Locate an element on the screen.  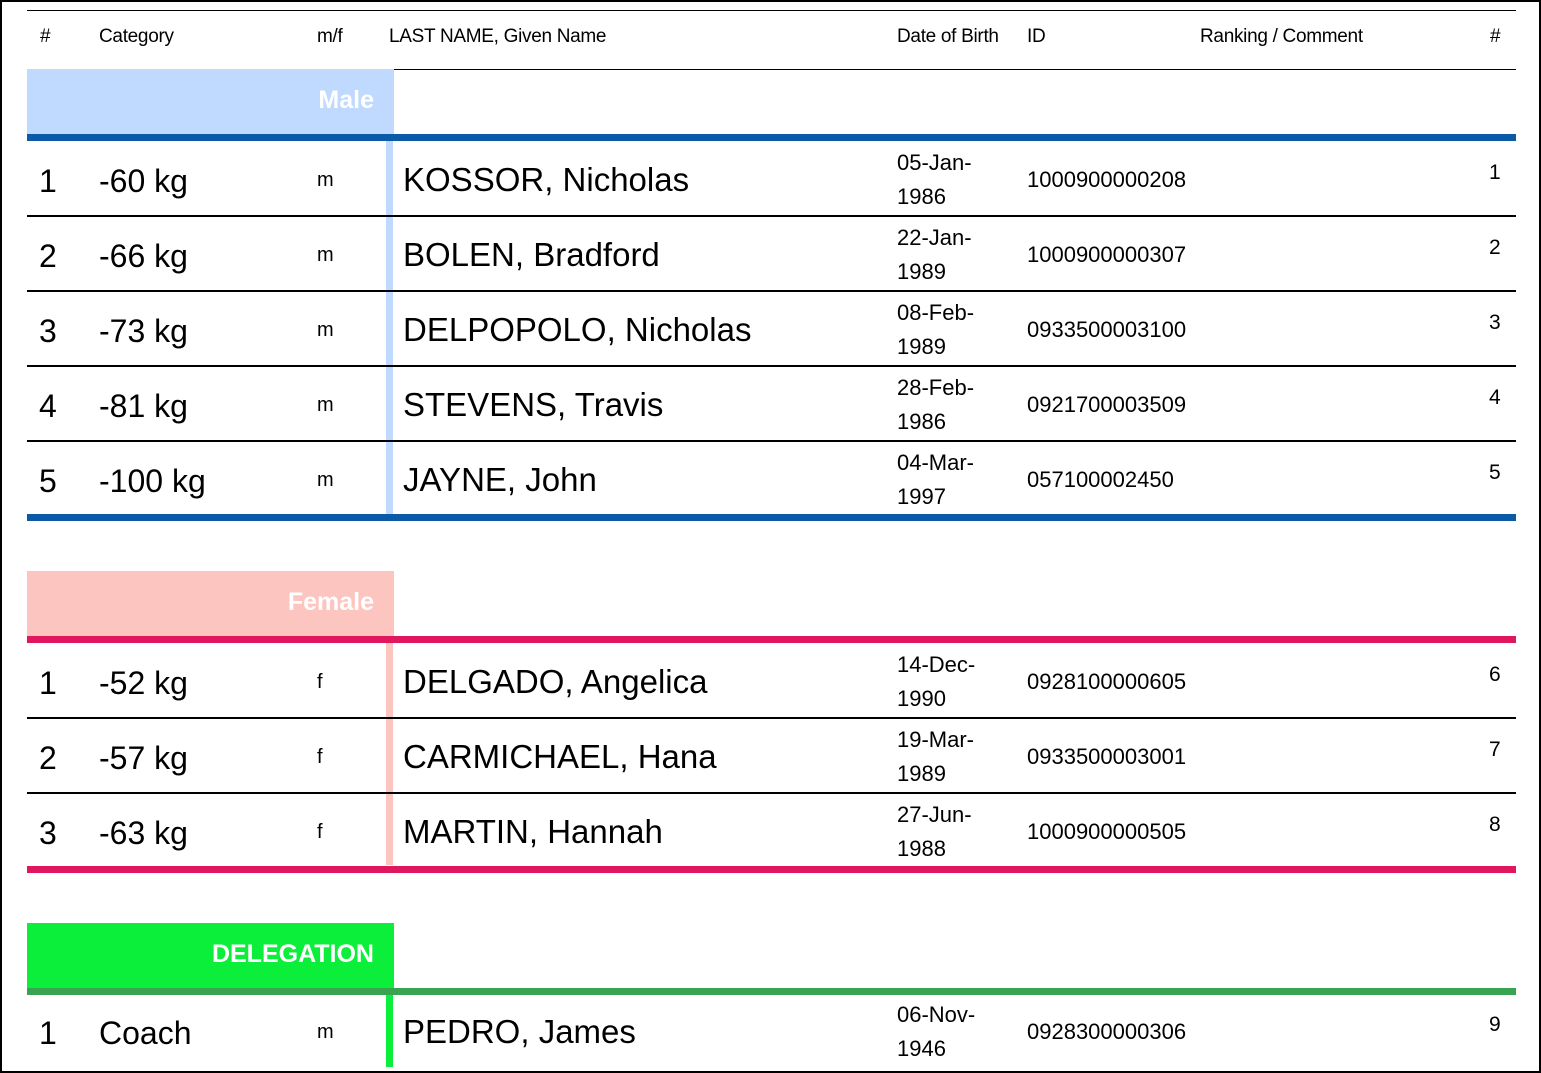
header-ranking: Ranking / Comment is located at coordinates (1281, 36).